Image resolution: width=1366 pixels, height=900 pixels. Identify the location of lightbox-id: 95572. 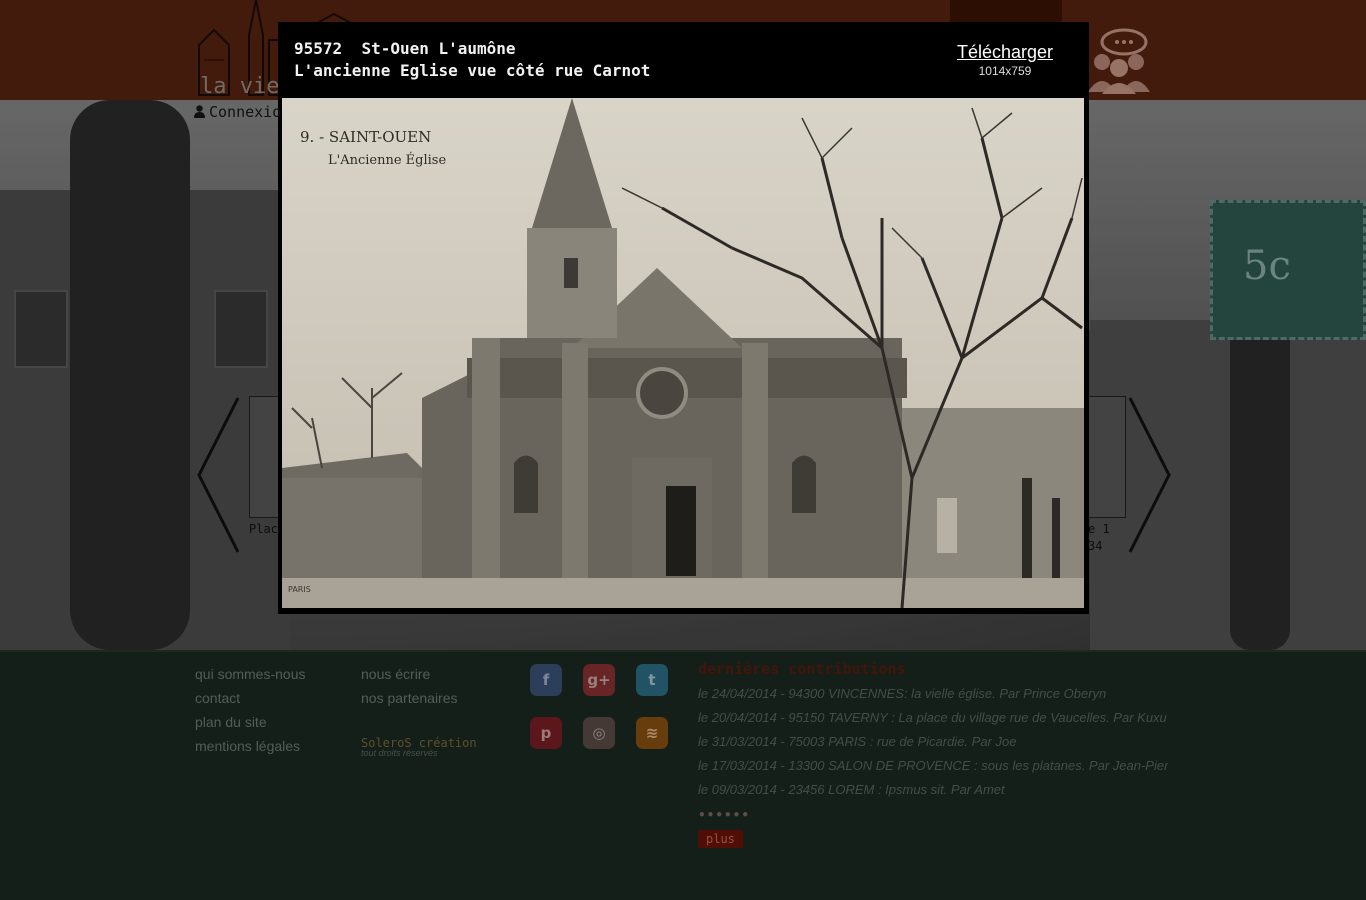
(318, 48).